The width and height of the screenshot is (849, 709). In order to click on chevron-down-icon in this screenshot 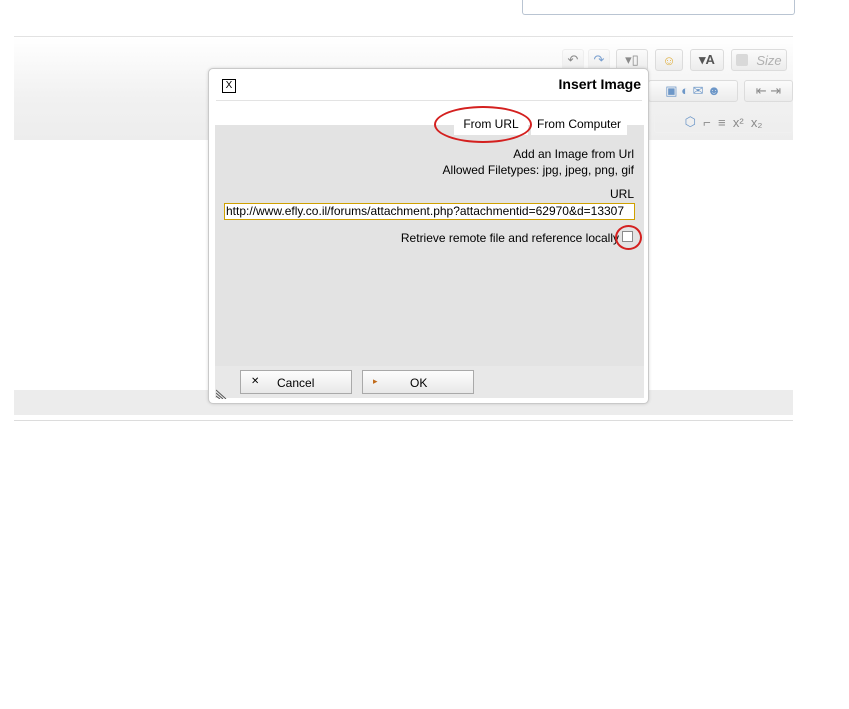, I will do `click(742, 60)`.